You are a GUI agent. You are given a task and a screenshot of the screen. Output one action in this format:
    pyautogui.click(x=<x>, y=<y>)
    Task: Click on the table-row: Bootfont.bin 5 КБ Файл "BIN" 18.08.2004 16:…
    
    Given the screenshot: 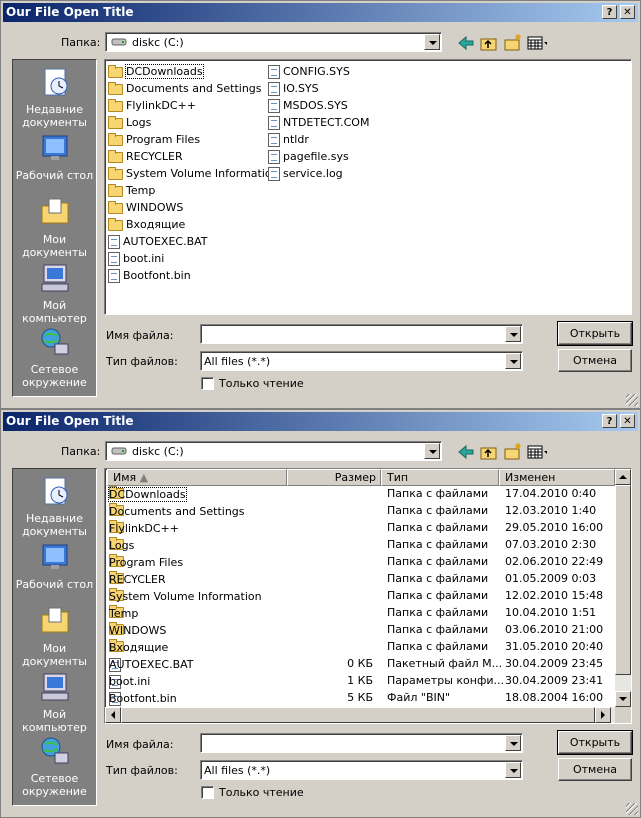 What is the action you would take?
    pyautogui.click(x=360, y=698)
    